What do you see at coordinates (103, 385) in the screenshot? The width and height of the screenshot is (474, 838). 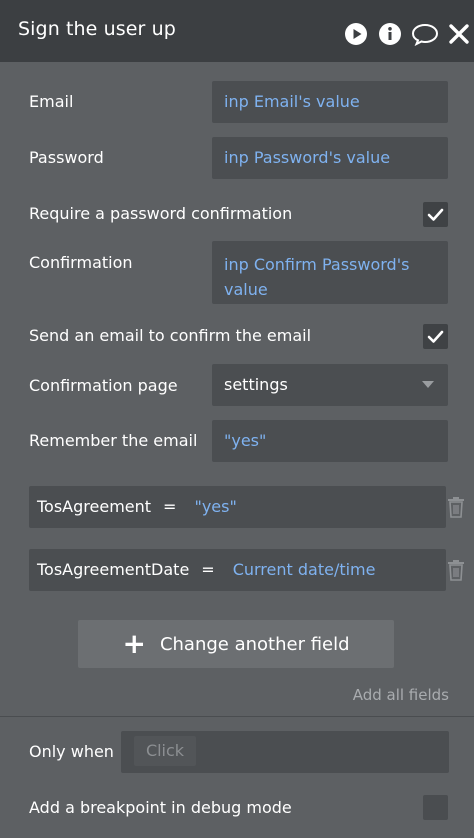 I see `confirmation-page-label: Confirmation page` at bounding box center [103, 385].